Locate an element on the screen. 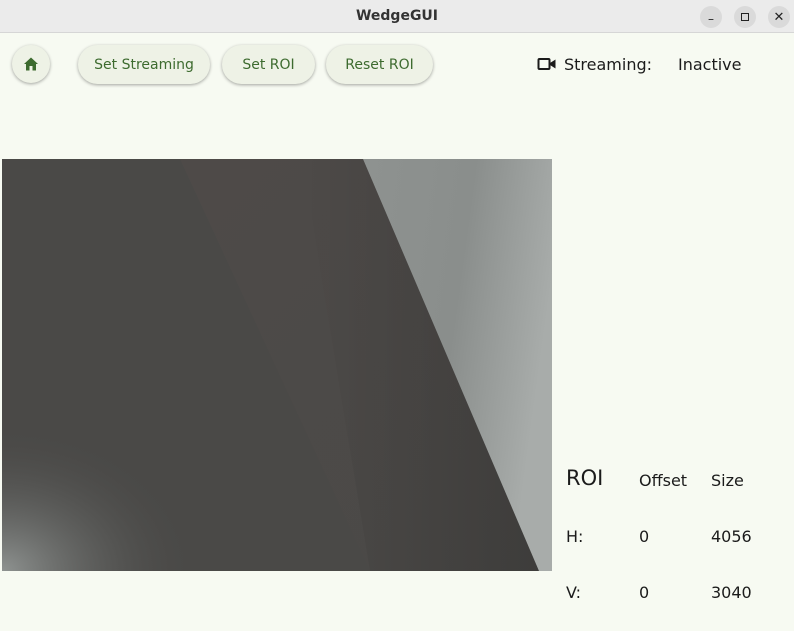 This screenshot has width=794, height=631. minimize-icon: – is located at coordinates (711, 19).